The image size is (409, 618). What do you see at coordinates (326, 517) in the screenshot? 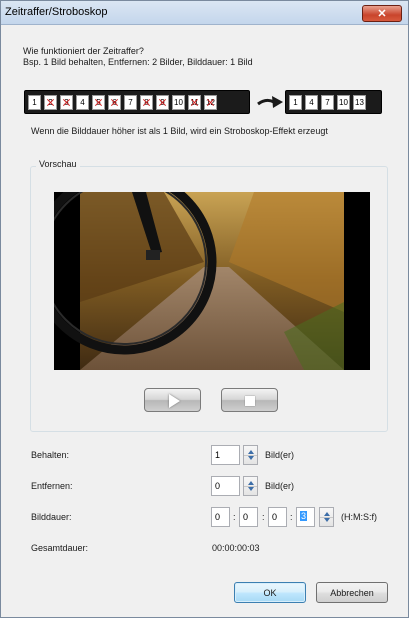
I see `duration-spinner` at bounding box center [326, 517].